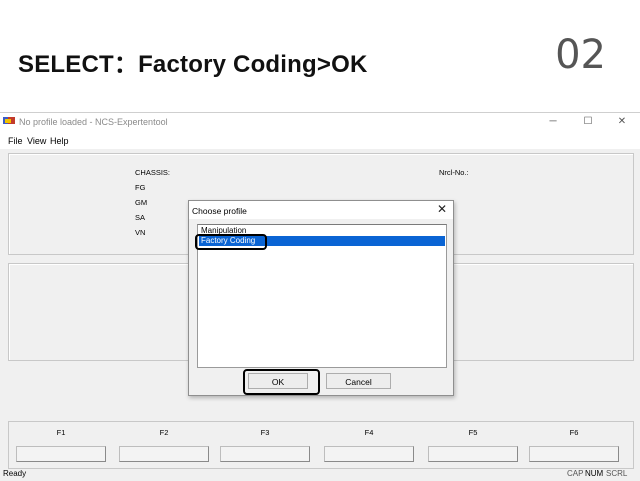 The height and width of the screenshot is (481, 640). What do you see at coordinates (574, 454) in the screenshot?
I see `f6-button` at bounding box center [574, 454].